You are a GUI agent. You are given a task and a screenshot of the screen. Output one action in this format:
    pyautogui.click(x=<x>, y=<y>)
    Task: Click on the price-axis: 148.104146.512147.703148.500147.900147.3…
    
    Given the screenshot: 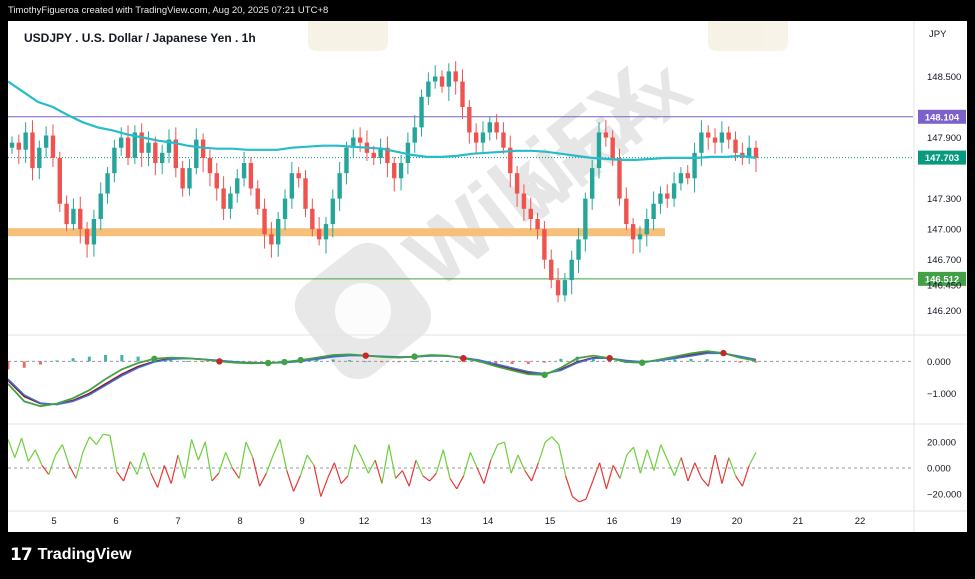 What is the action you would take?
    pyautogui.click(x=942, y=286)
    